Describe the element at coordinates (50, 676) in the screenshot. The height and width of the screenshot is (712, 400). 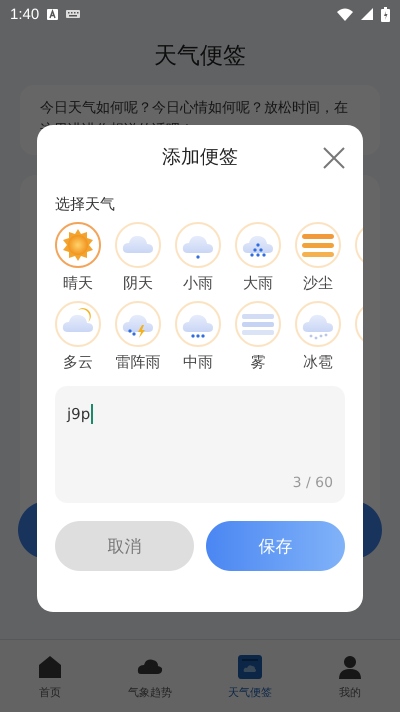
I see `nav-tab: 首页` at that location.